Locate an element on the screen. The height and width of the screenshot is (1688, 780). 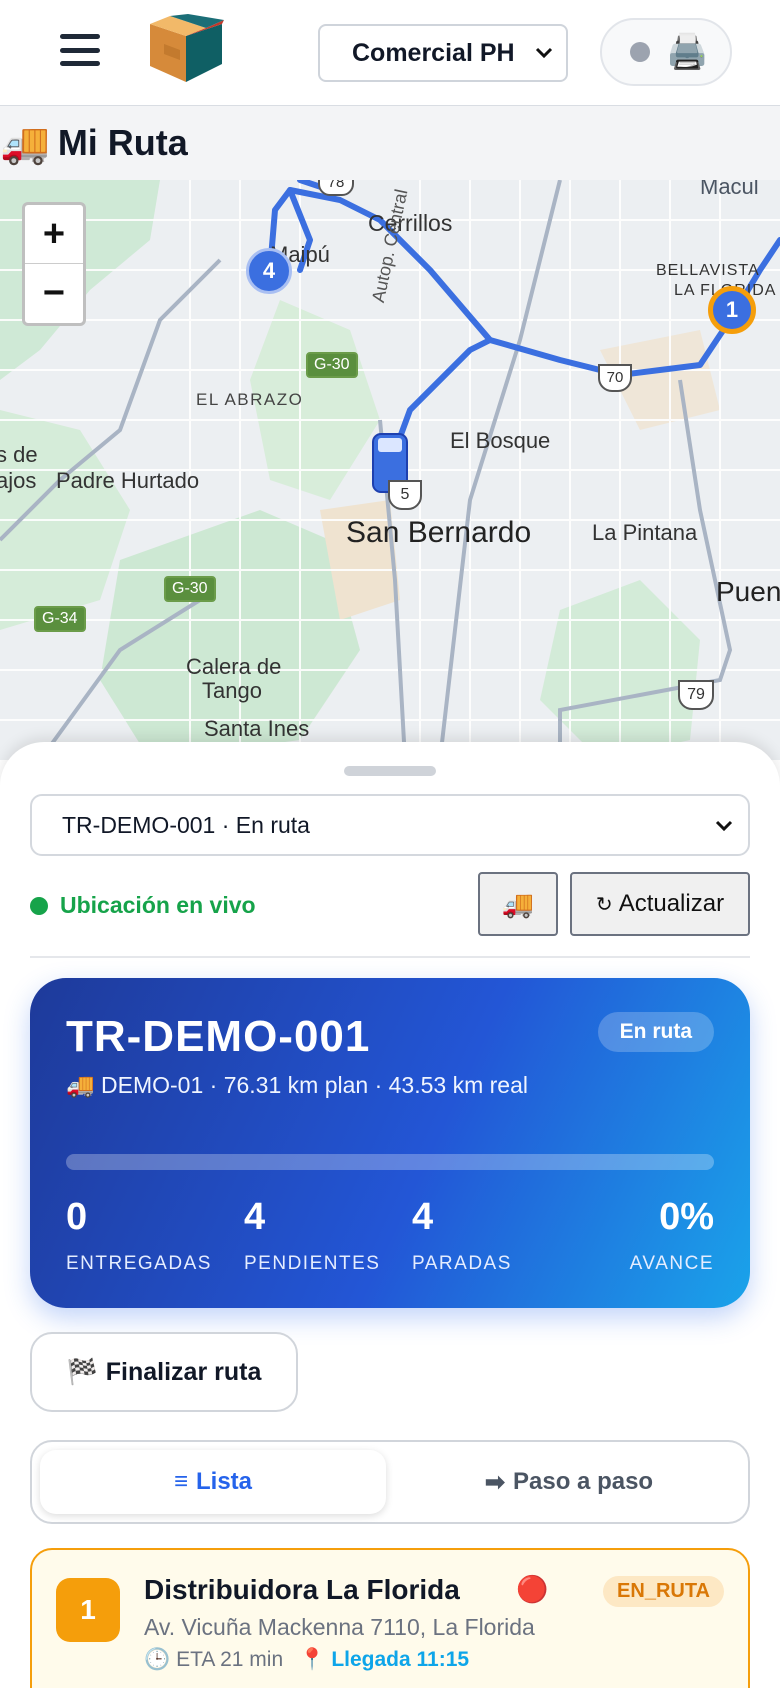
tab-step-by-step: ➡ Paso a paso is located at coordinates (569, 1482).